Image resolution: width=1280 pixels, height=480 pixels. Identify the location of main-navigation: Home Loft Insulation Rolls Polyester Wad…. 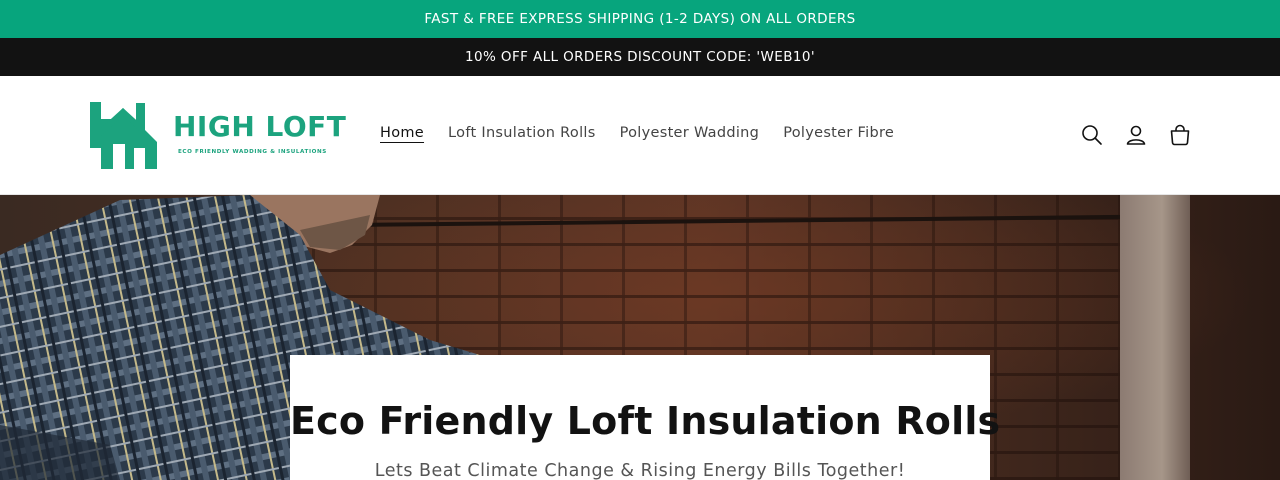
(637, 133).